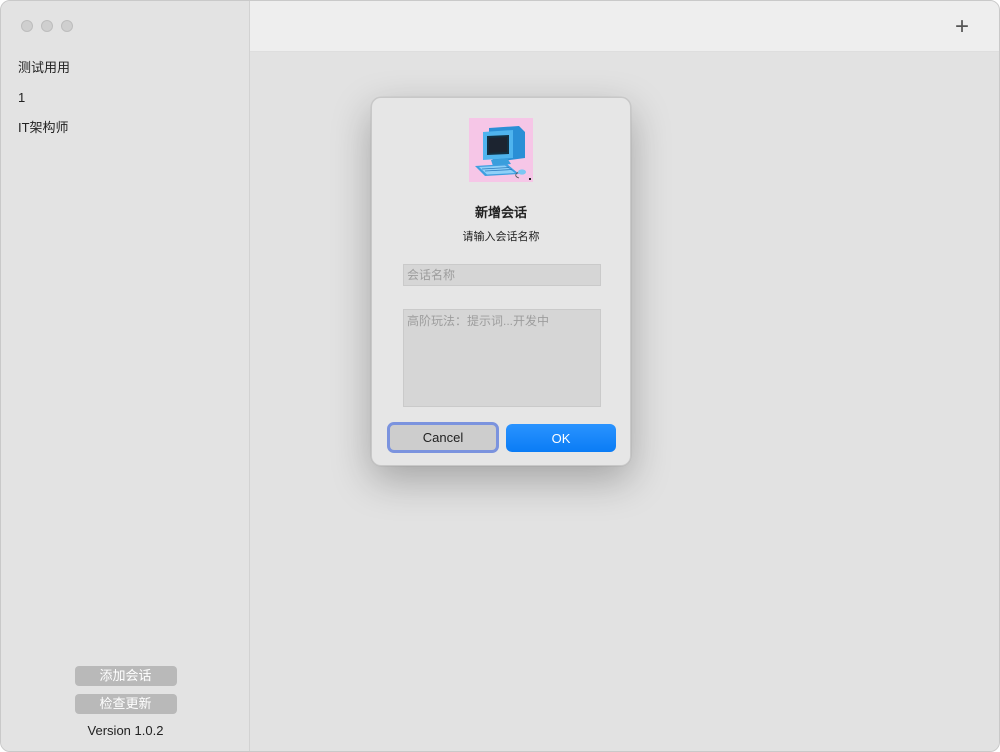  What do you see at coordinates (67, 26) in the screenshot?
I see `zoom-window-button` at bounding box center [67, 26].